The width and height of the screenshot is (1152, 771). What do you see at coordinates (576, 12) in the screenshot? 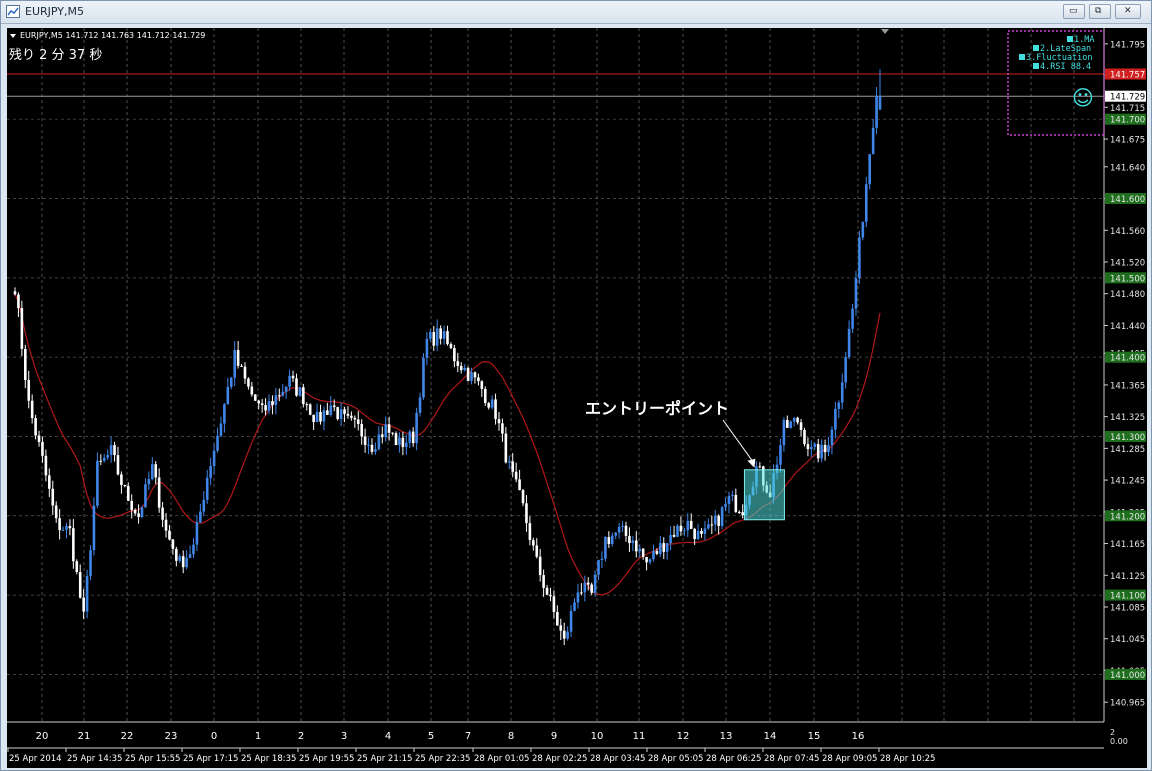
I see `window-titlebar: EURJPY,M5 ▭ ⧉ ✕` at bounding box center [576, 12].